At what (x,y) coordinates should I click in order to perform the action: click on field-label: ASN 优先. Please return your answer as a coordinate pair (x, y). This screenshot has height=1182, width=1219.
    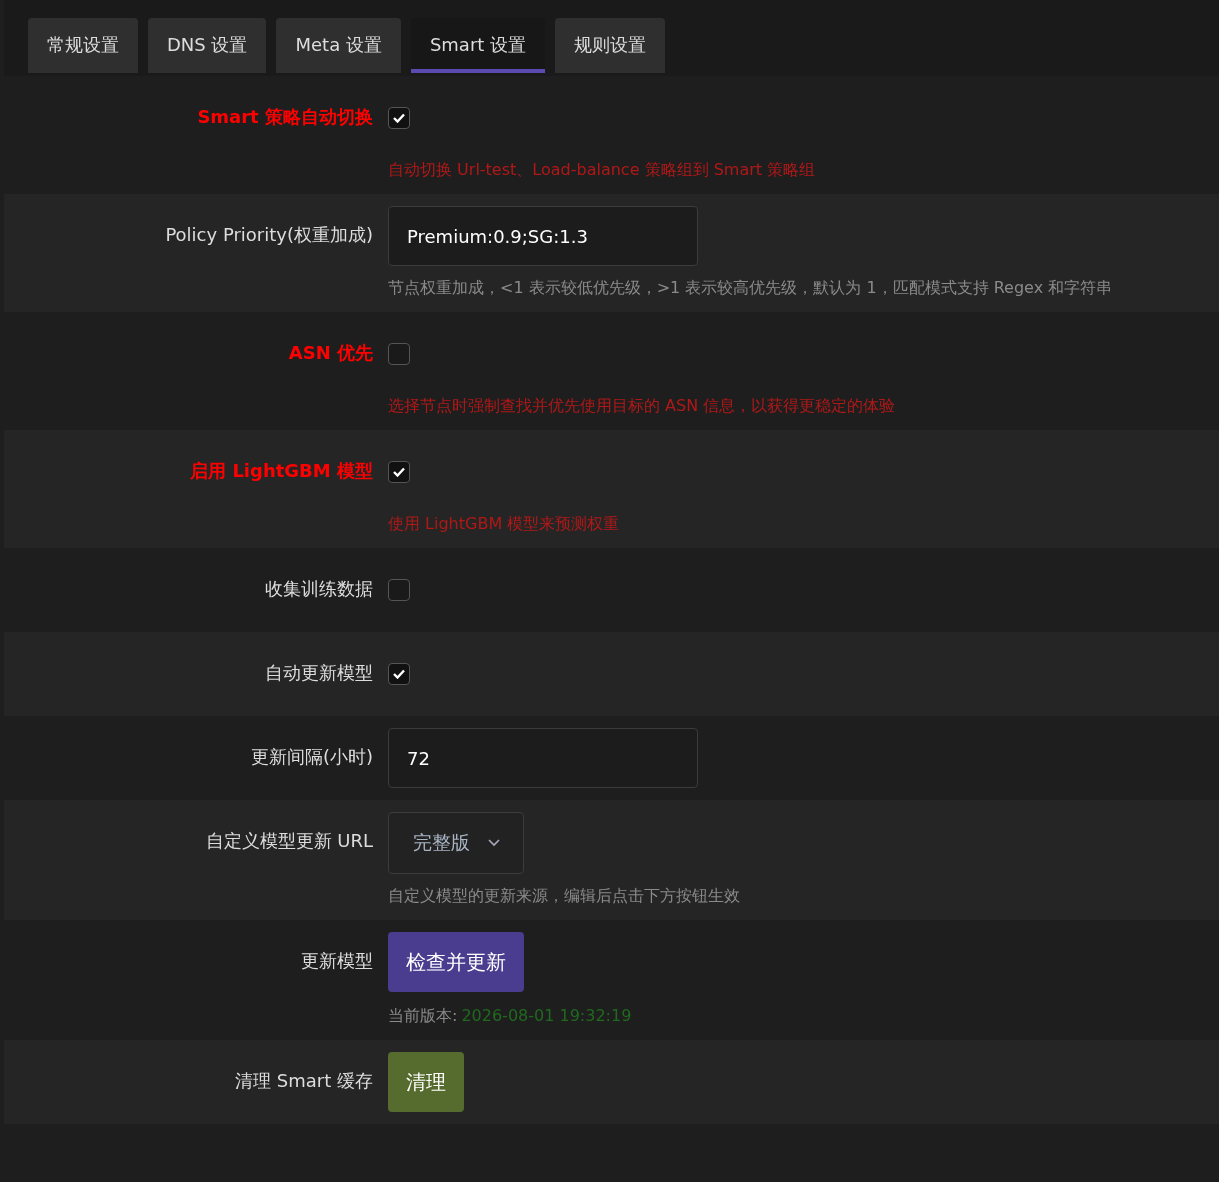
    Looking at the image, I should click on (330, 353).